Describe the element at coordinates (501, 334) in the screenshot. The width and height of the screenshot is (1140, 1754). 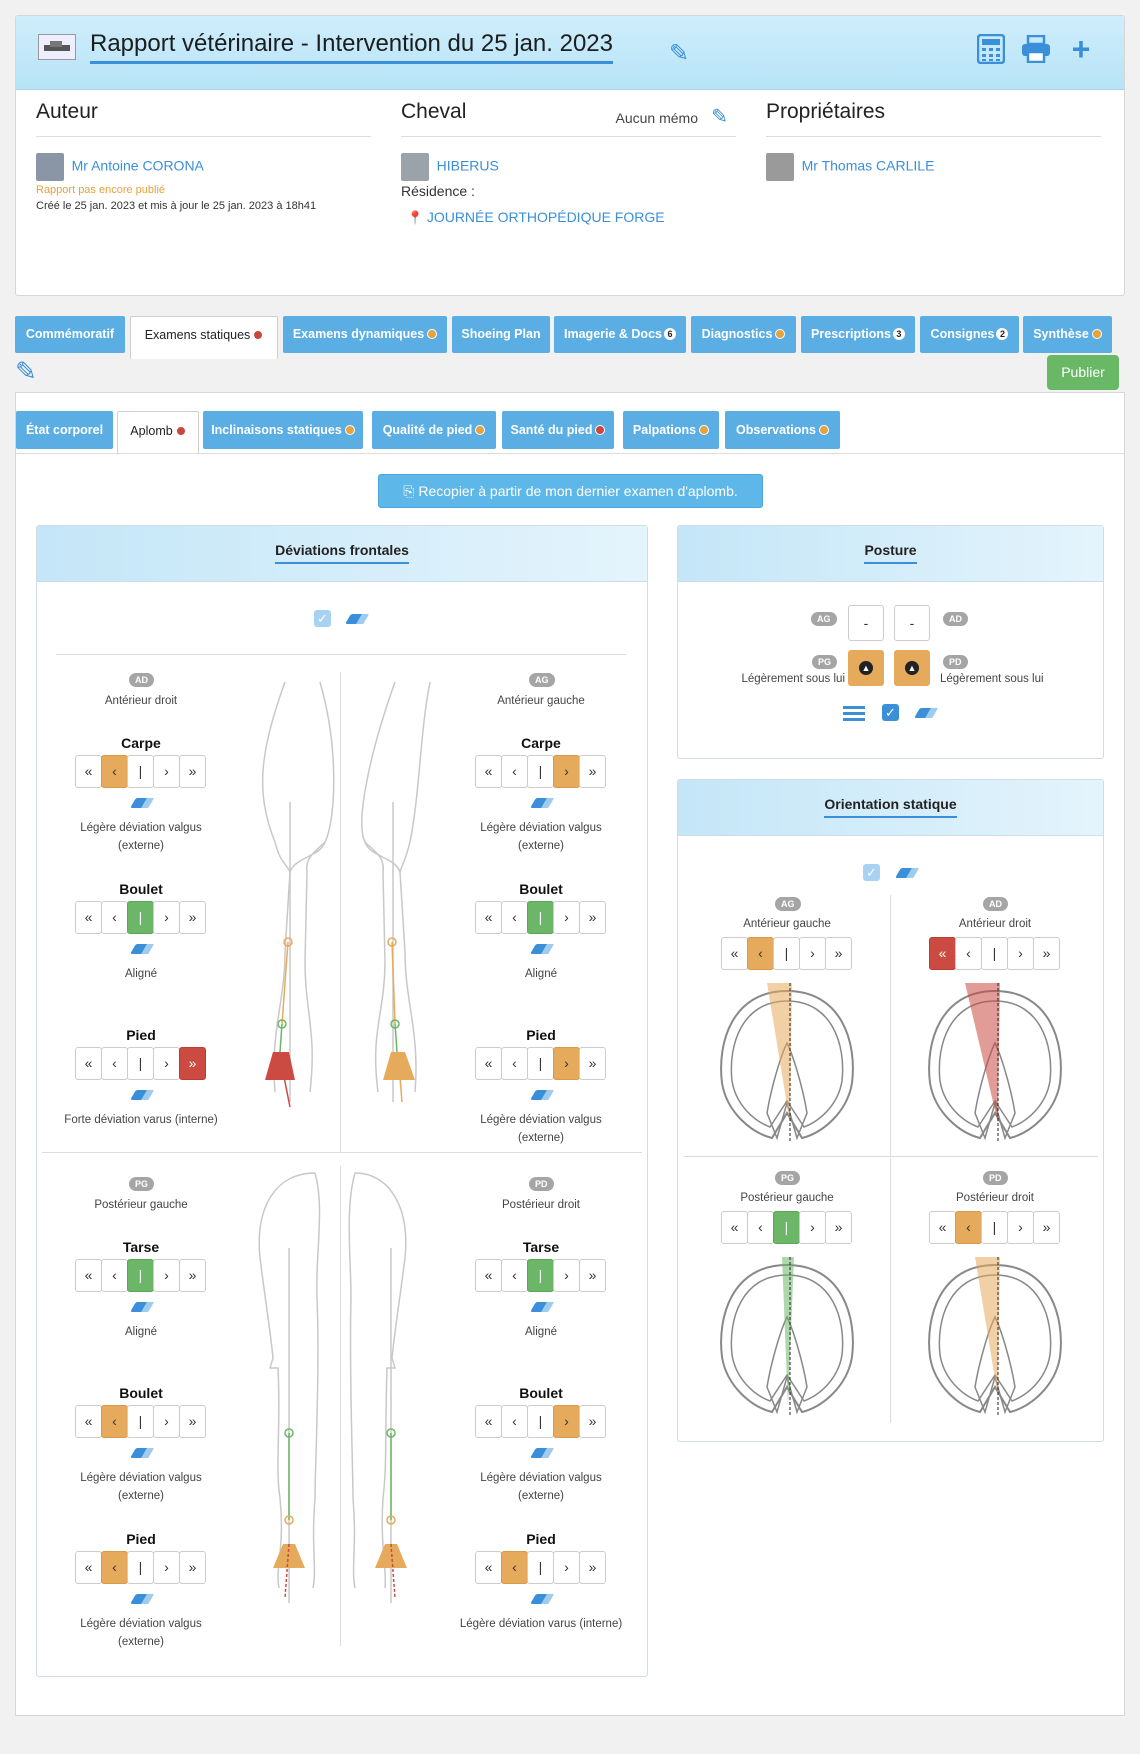
I see `tab-shoeing-plan: Shoeing Plan` at that location.